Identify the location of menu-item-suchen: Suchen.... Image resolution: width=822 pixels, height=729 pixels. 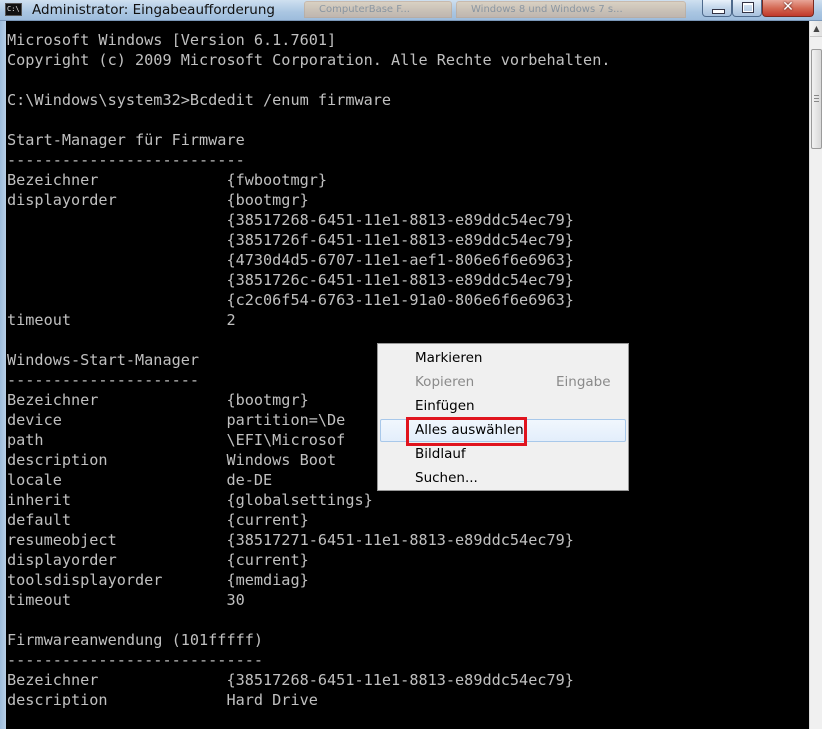
(503, 478).